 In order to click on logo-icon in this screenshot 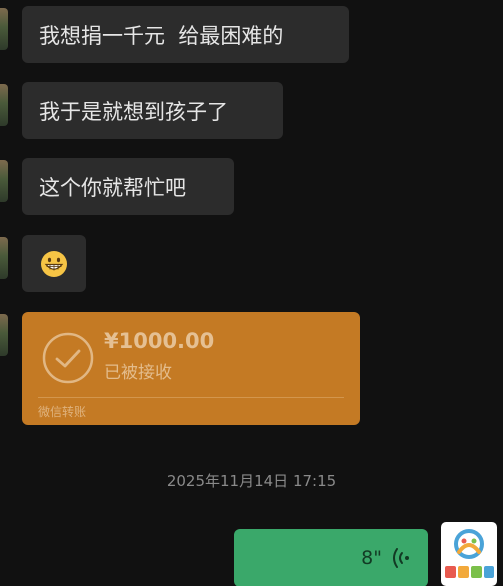, I will do `click(469, 553)`.